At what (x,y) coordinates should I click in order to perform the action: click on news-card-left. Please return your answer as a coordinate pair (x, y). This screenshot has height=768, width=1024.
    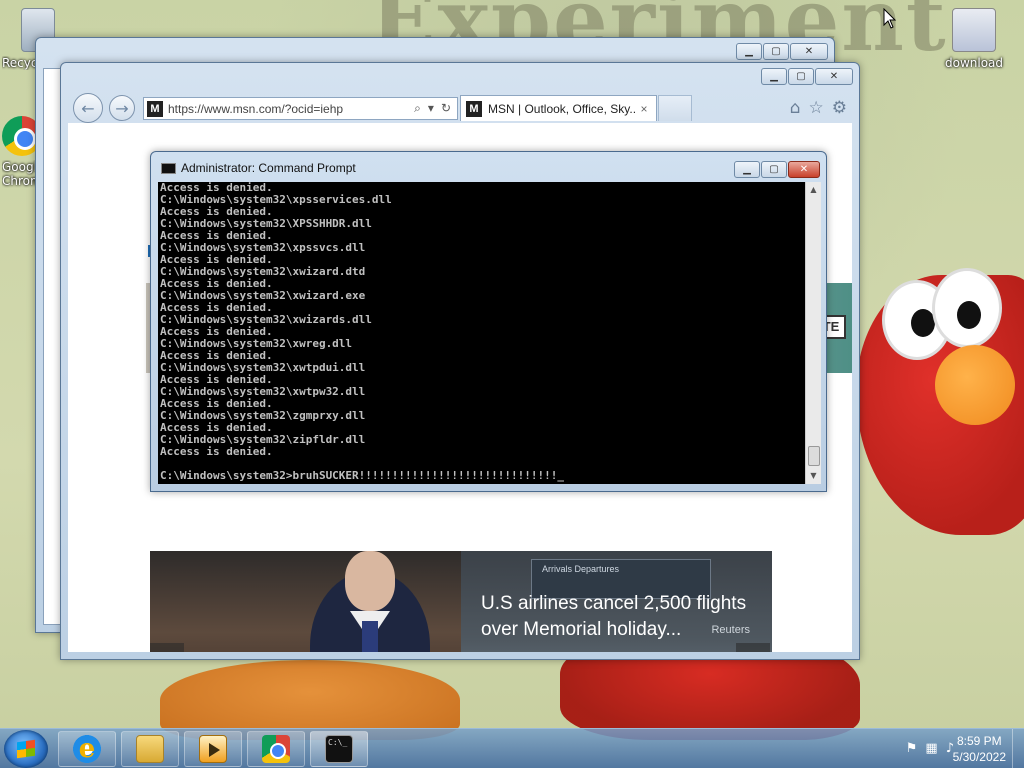
    Looking at the image, I should click on (305, 601).